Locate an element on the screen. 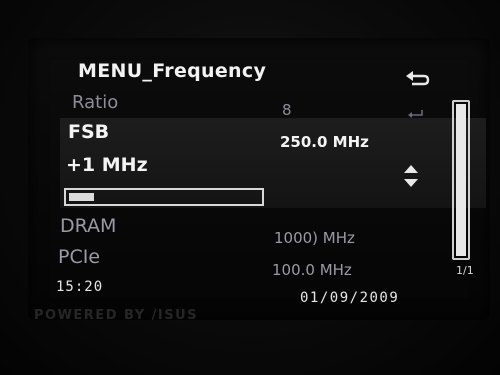  ratio-value: 8 is located at coordinates (287, 110).